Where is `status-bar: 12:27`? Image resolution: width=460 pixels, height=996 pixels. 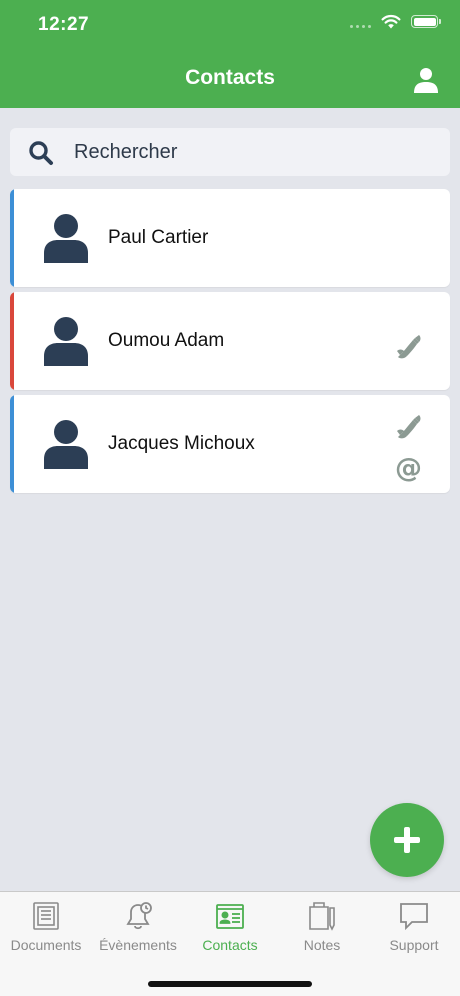
status-bar: 12:27 is located at coordinates (230, 25).